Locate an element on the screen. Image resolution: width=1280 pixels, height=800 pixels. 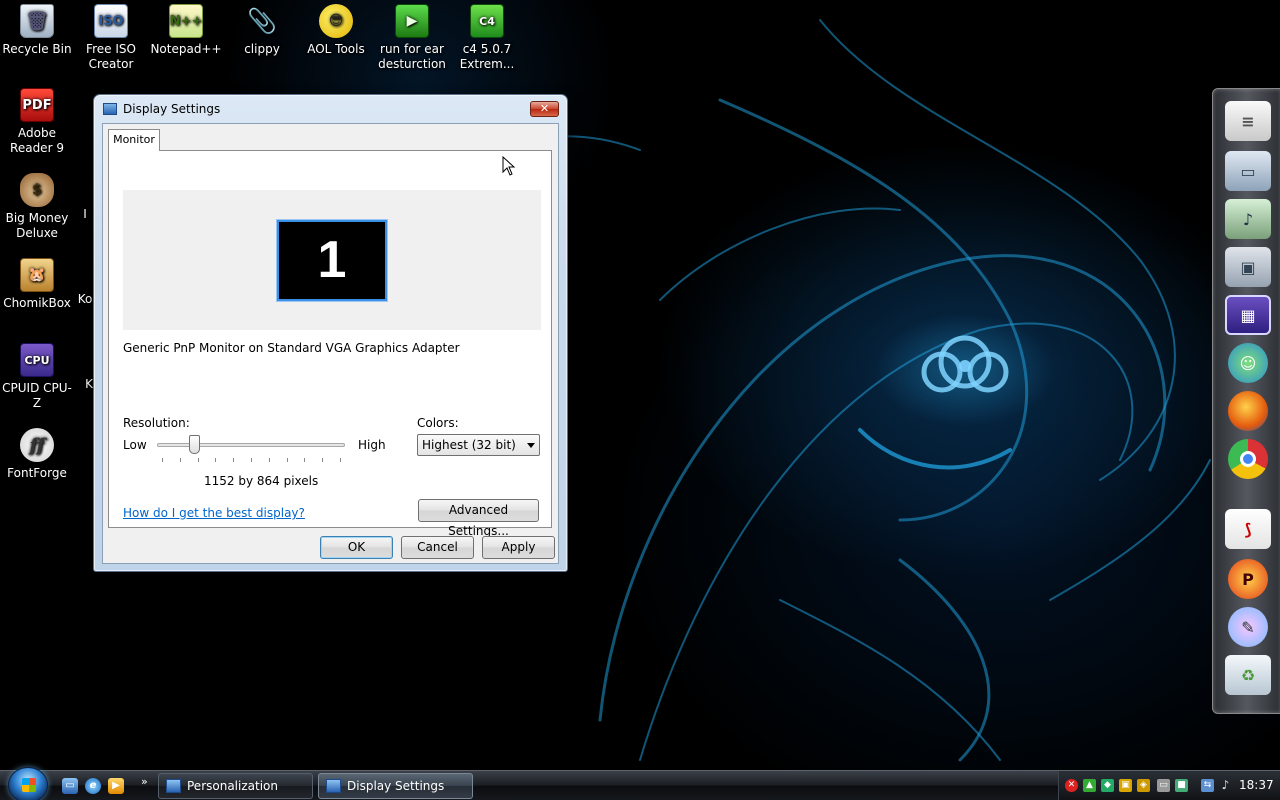
close-button: ✕ is located at coordinates (544, 109).